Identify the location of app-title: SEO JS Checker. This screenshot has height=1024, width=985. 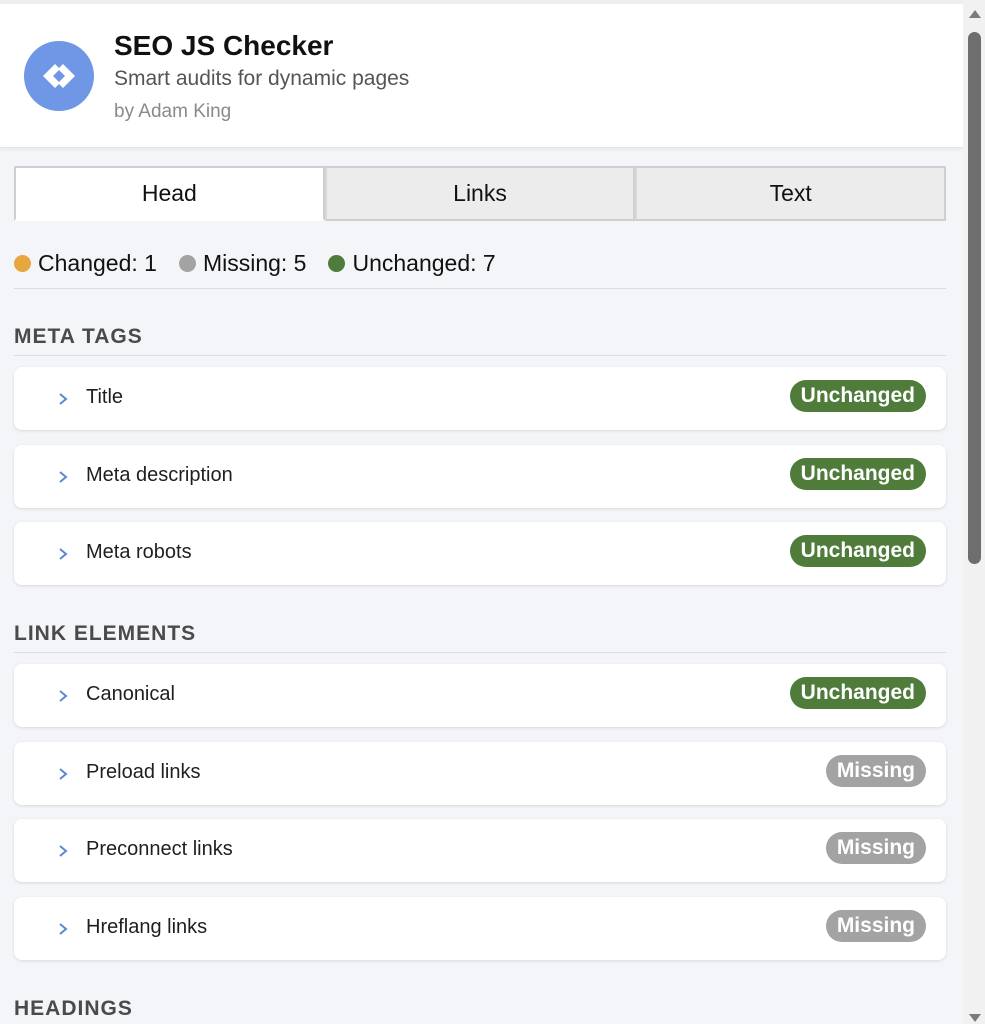
(224, 45).